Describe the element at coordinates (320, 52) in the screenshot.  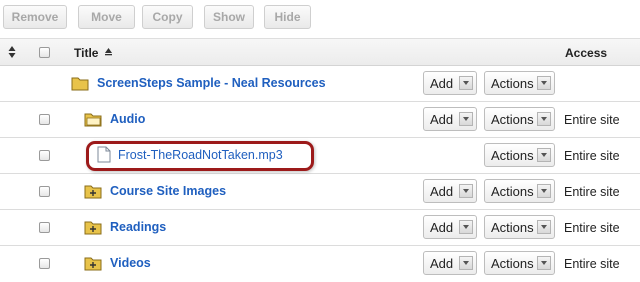
I see `table-header: Title Access` at that location.